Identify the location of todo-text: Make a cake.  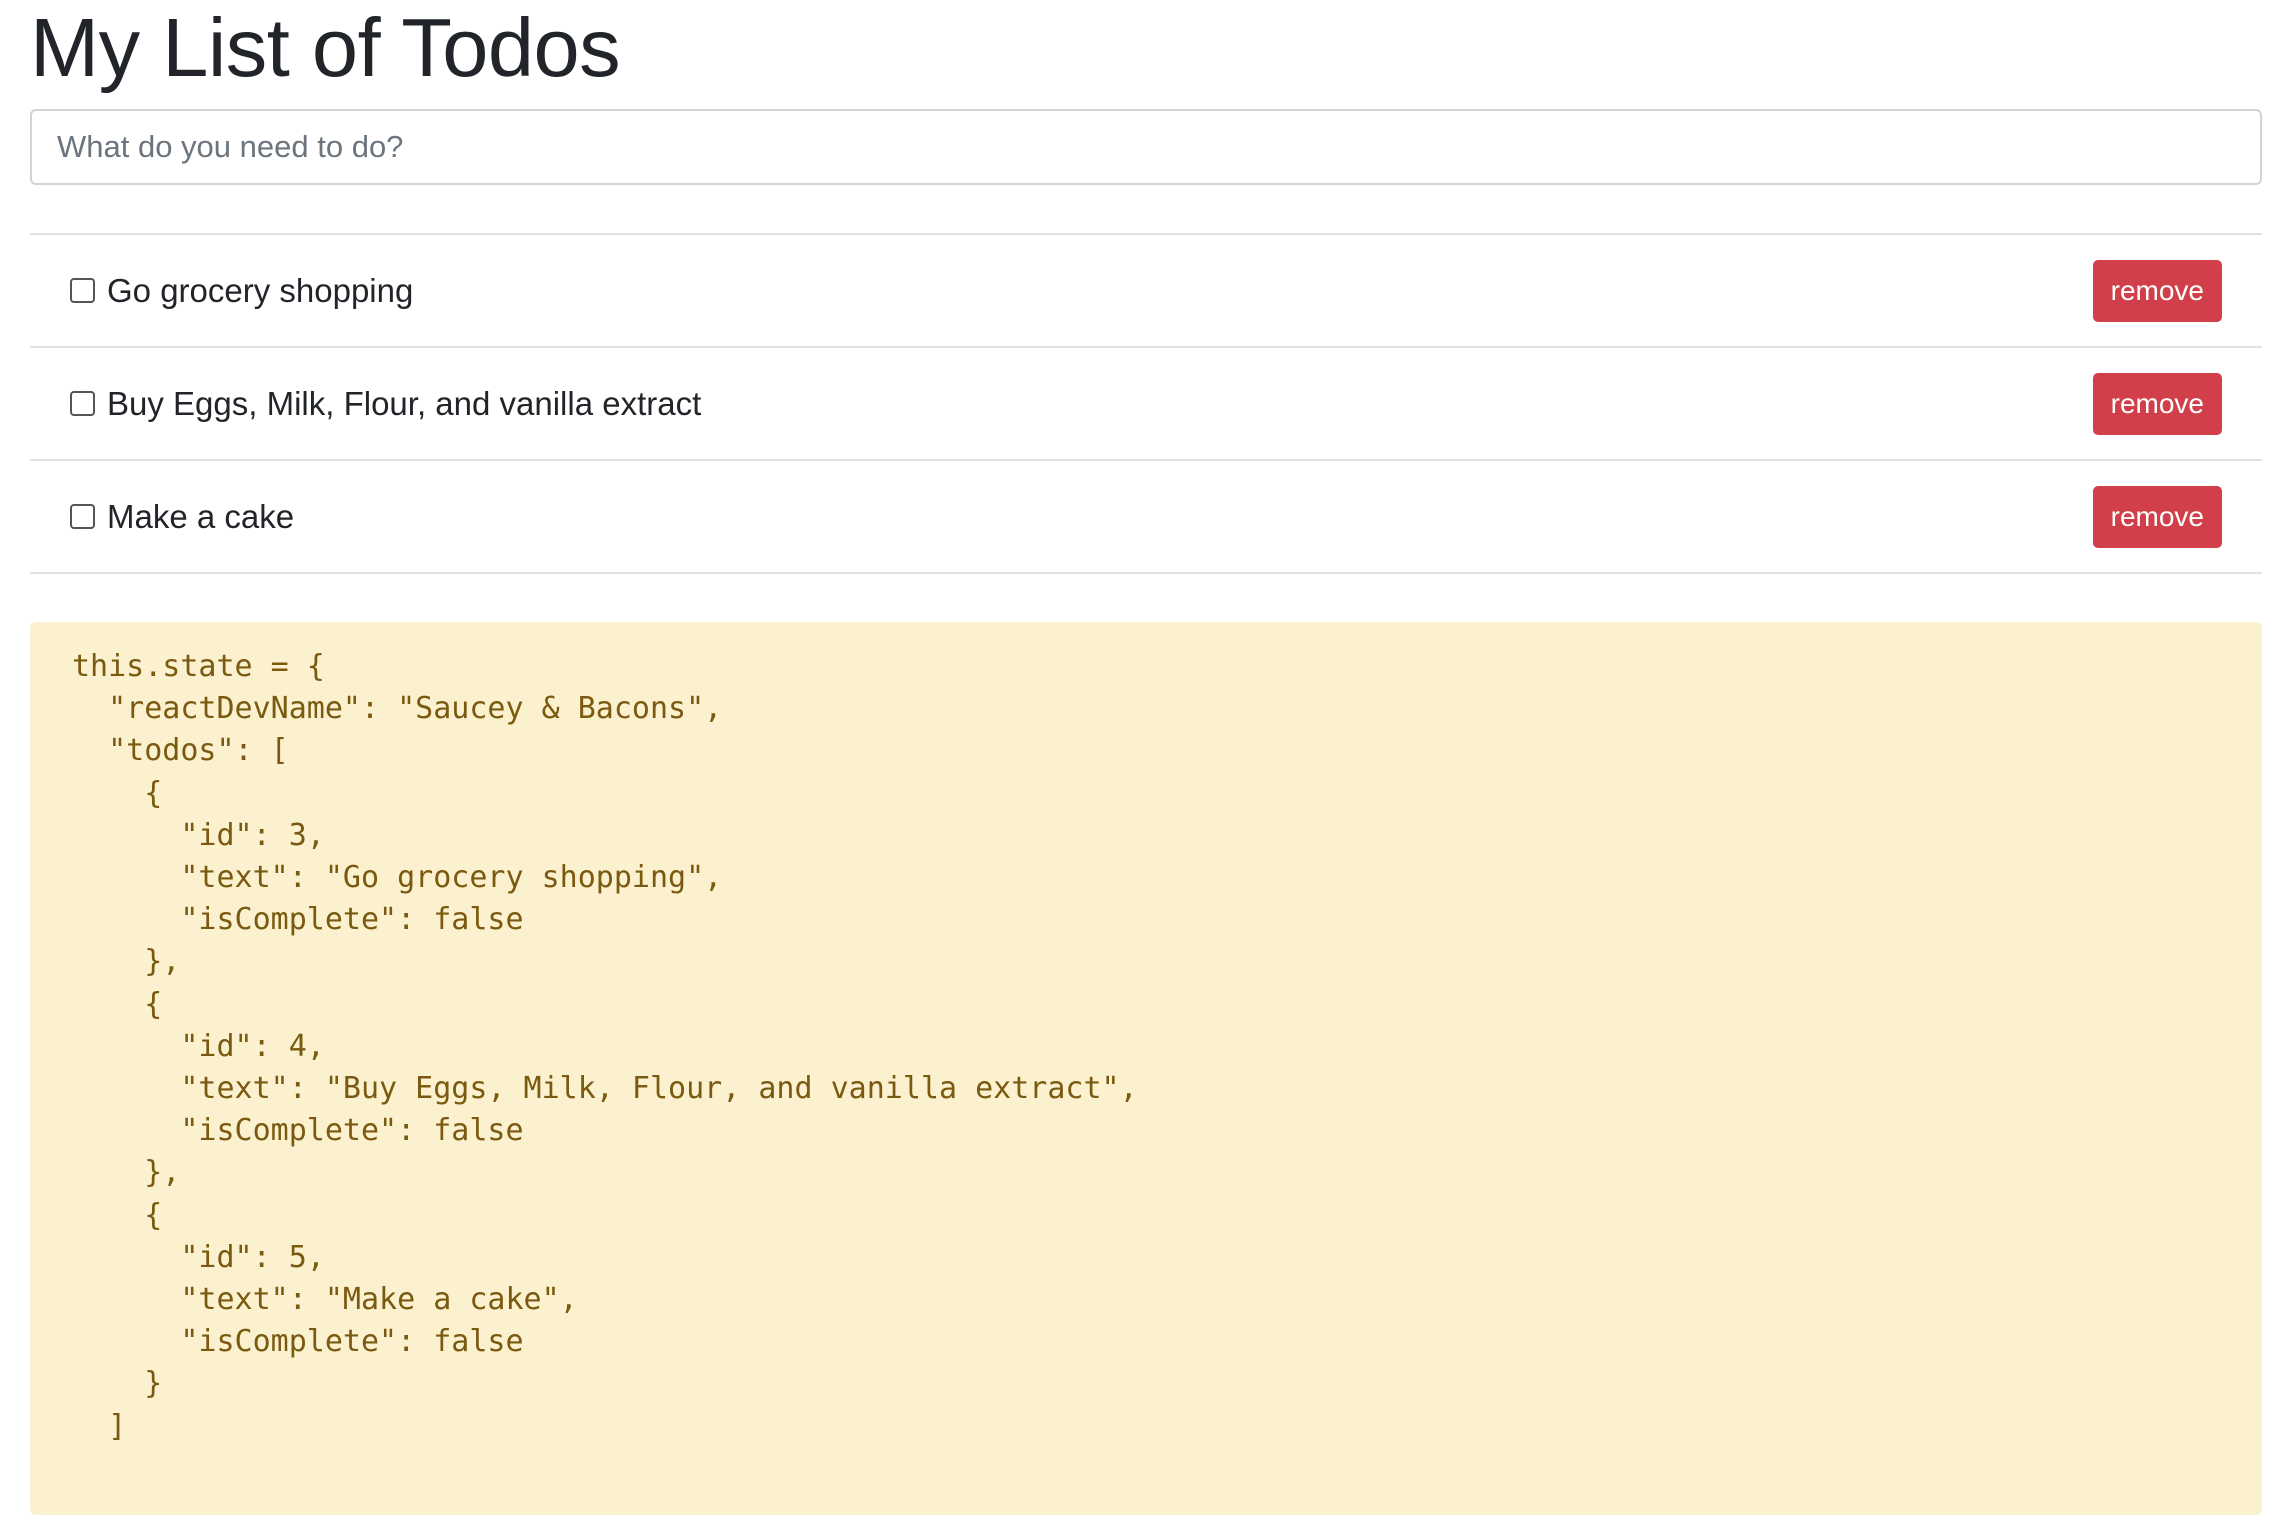
(201, 516).